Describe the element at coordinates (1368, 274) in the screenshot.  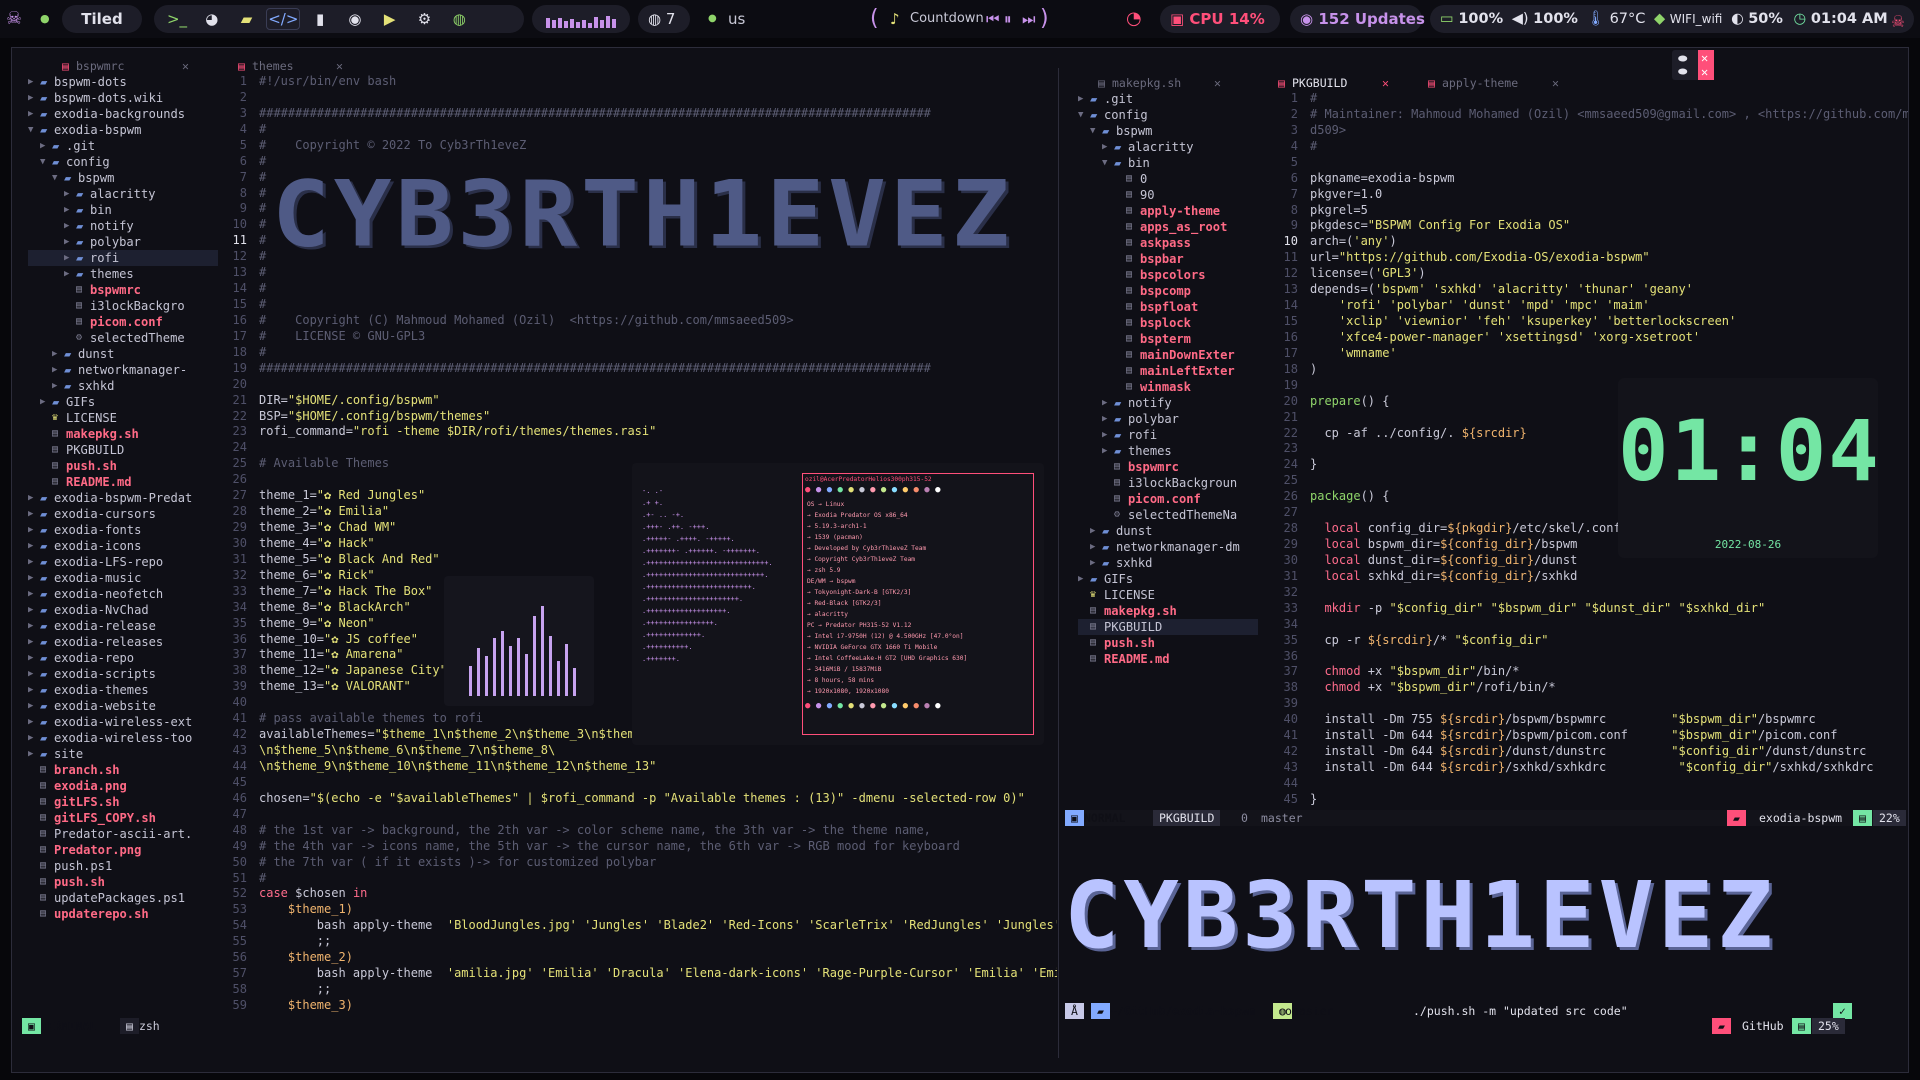
I see `code-line: license=('GPL3')` at that location.